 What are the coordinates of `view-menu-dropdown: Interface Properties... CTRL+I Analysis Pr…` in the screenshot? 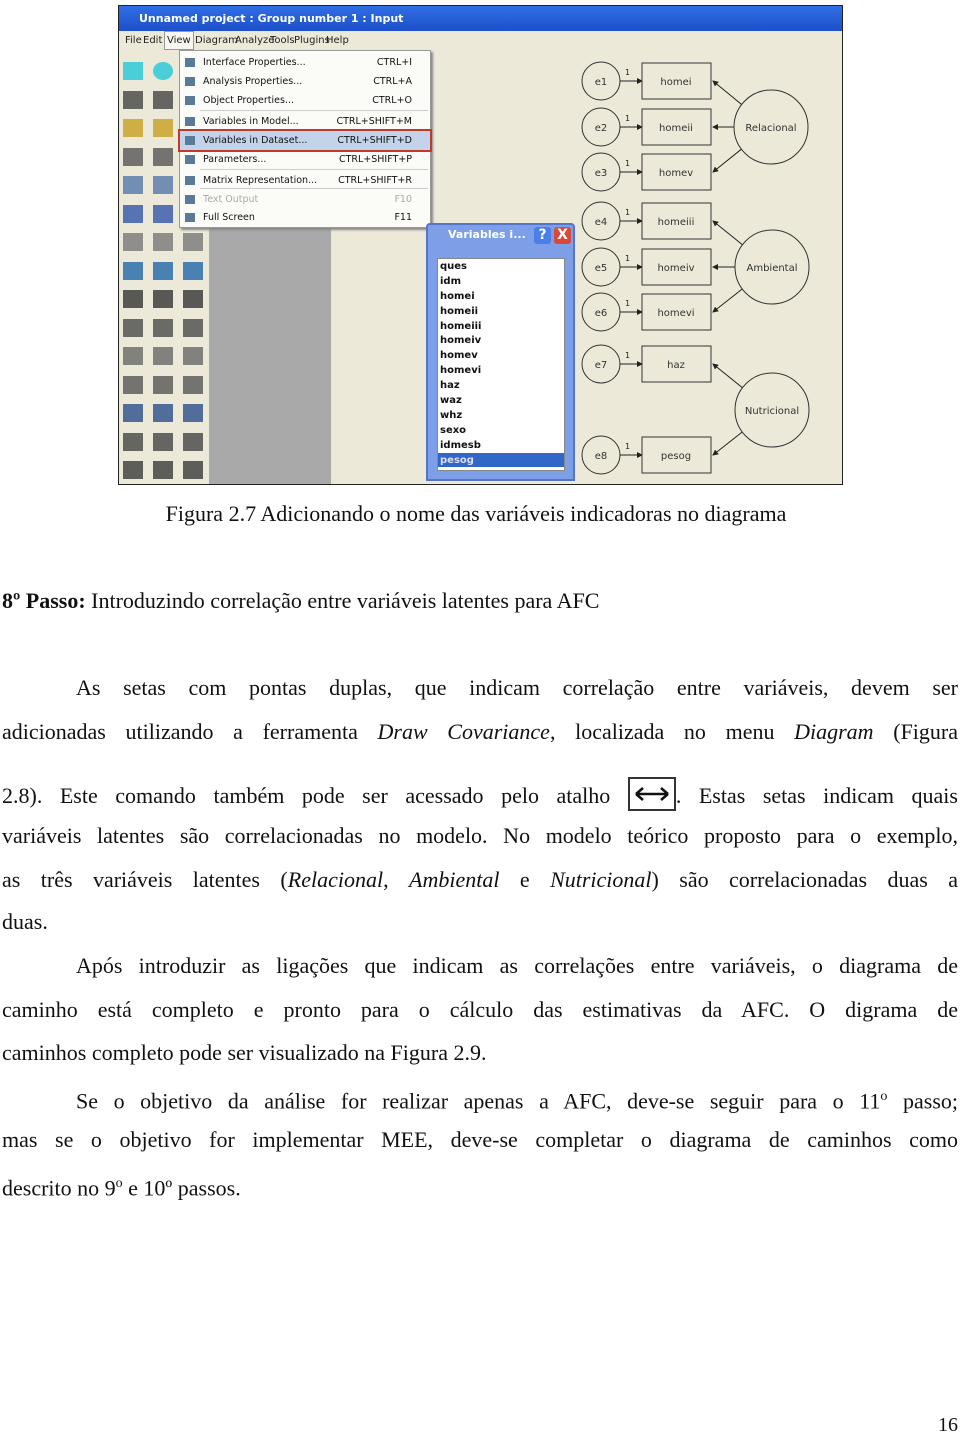 It's located at (305, 139).